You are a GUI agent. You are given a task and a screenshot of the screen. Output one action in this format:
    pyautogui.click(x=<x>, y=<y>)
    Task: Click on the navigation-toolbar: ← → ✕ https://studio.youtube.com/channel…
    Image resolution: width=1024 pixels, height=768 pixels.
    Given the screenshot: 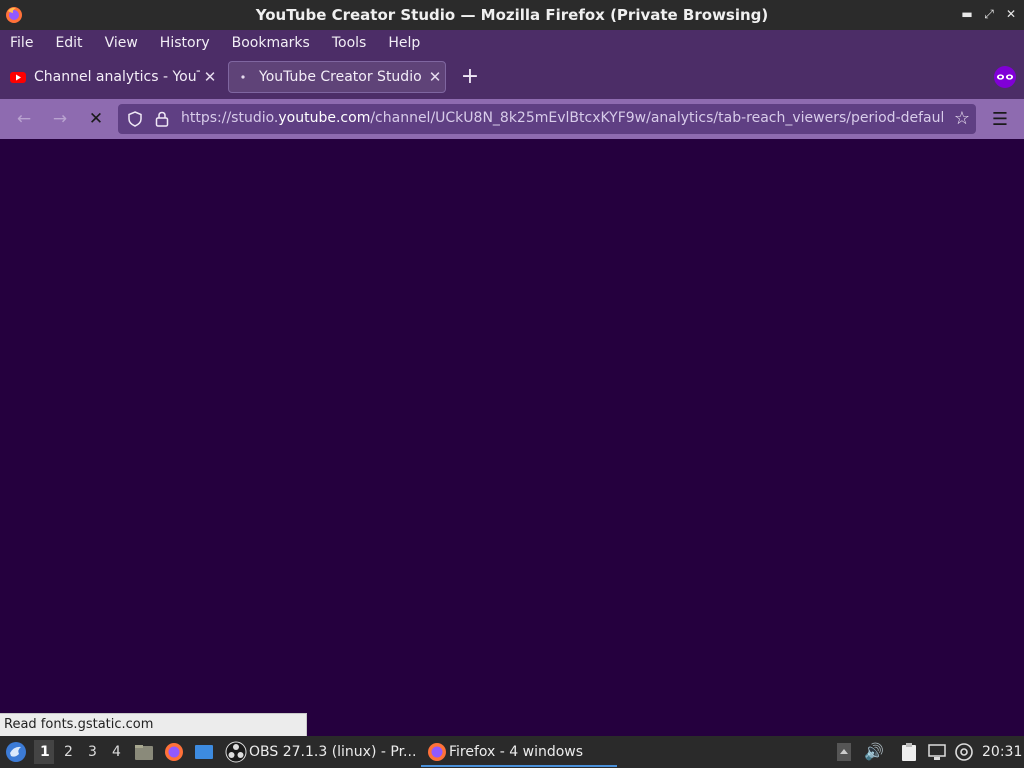 What is the action you would take?
    pyautogui.click(x=512, y=119)
    